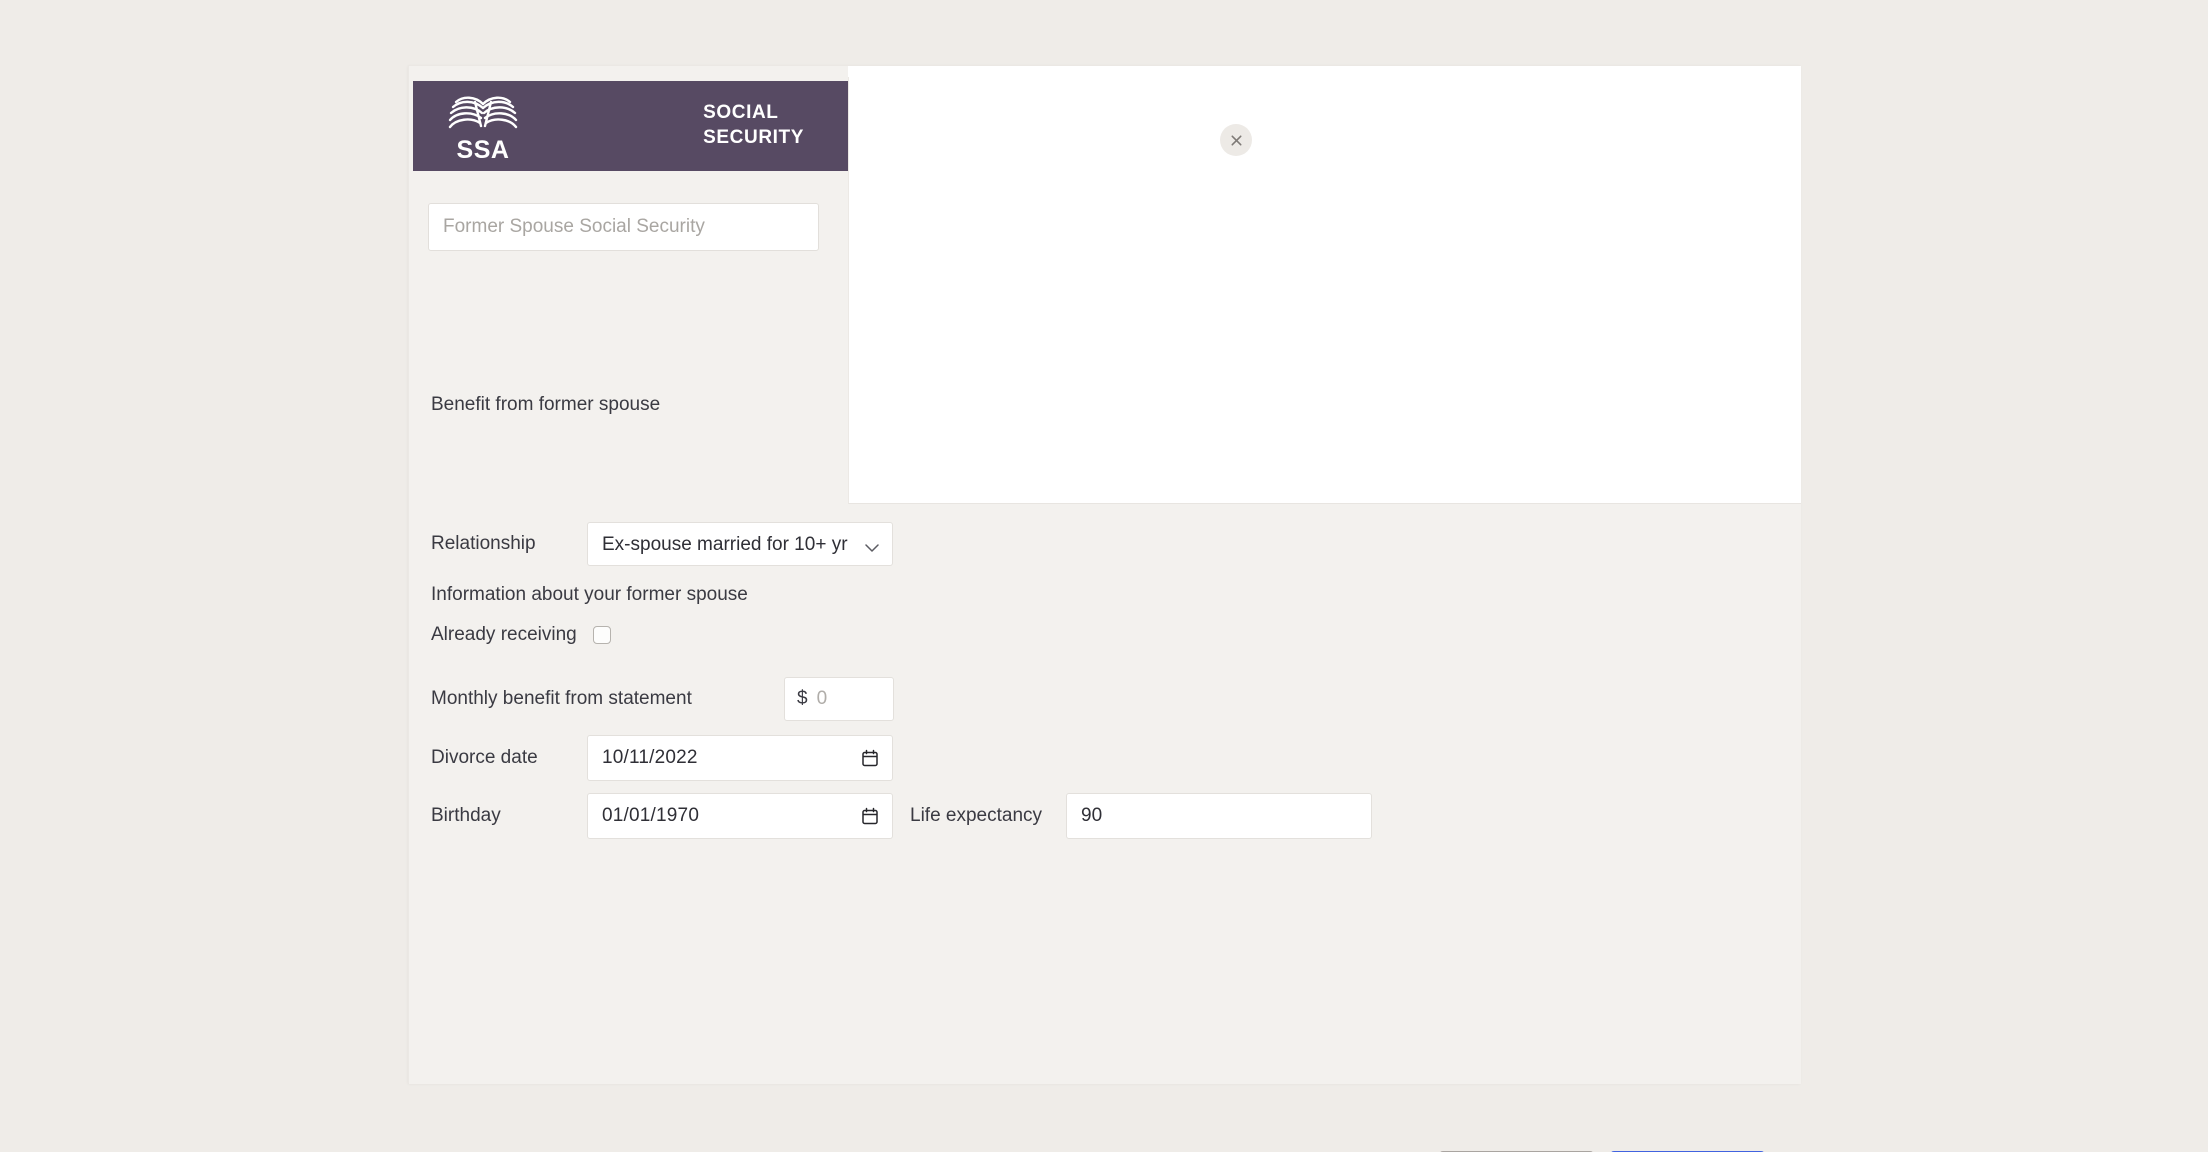 This screenshot has height=1152, width=2208. I want to click on relationship-label: Relationship, so click(483, 543).